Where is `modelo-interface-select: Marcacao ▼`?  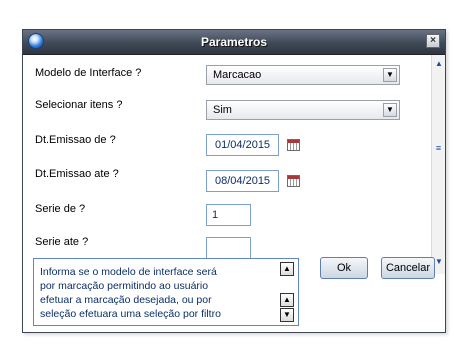 modelo-interface-select: Marcacao ▼ is located at coordinates (303, 75).